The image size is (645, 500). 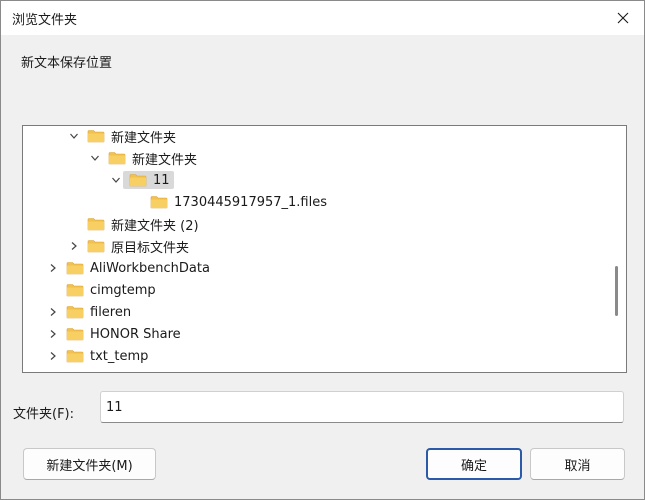 What do you see at coordinates (135, 334) in the screenshot?
I see `tree-item-label: HONOR Share` at bounding box center [135, 334].